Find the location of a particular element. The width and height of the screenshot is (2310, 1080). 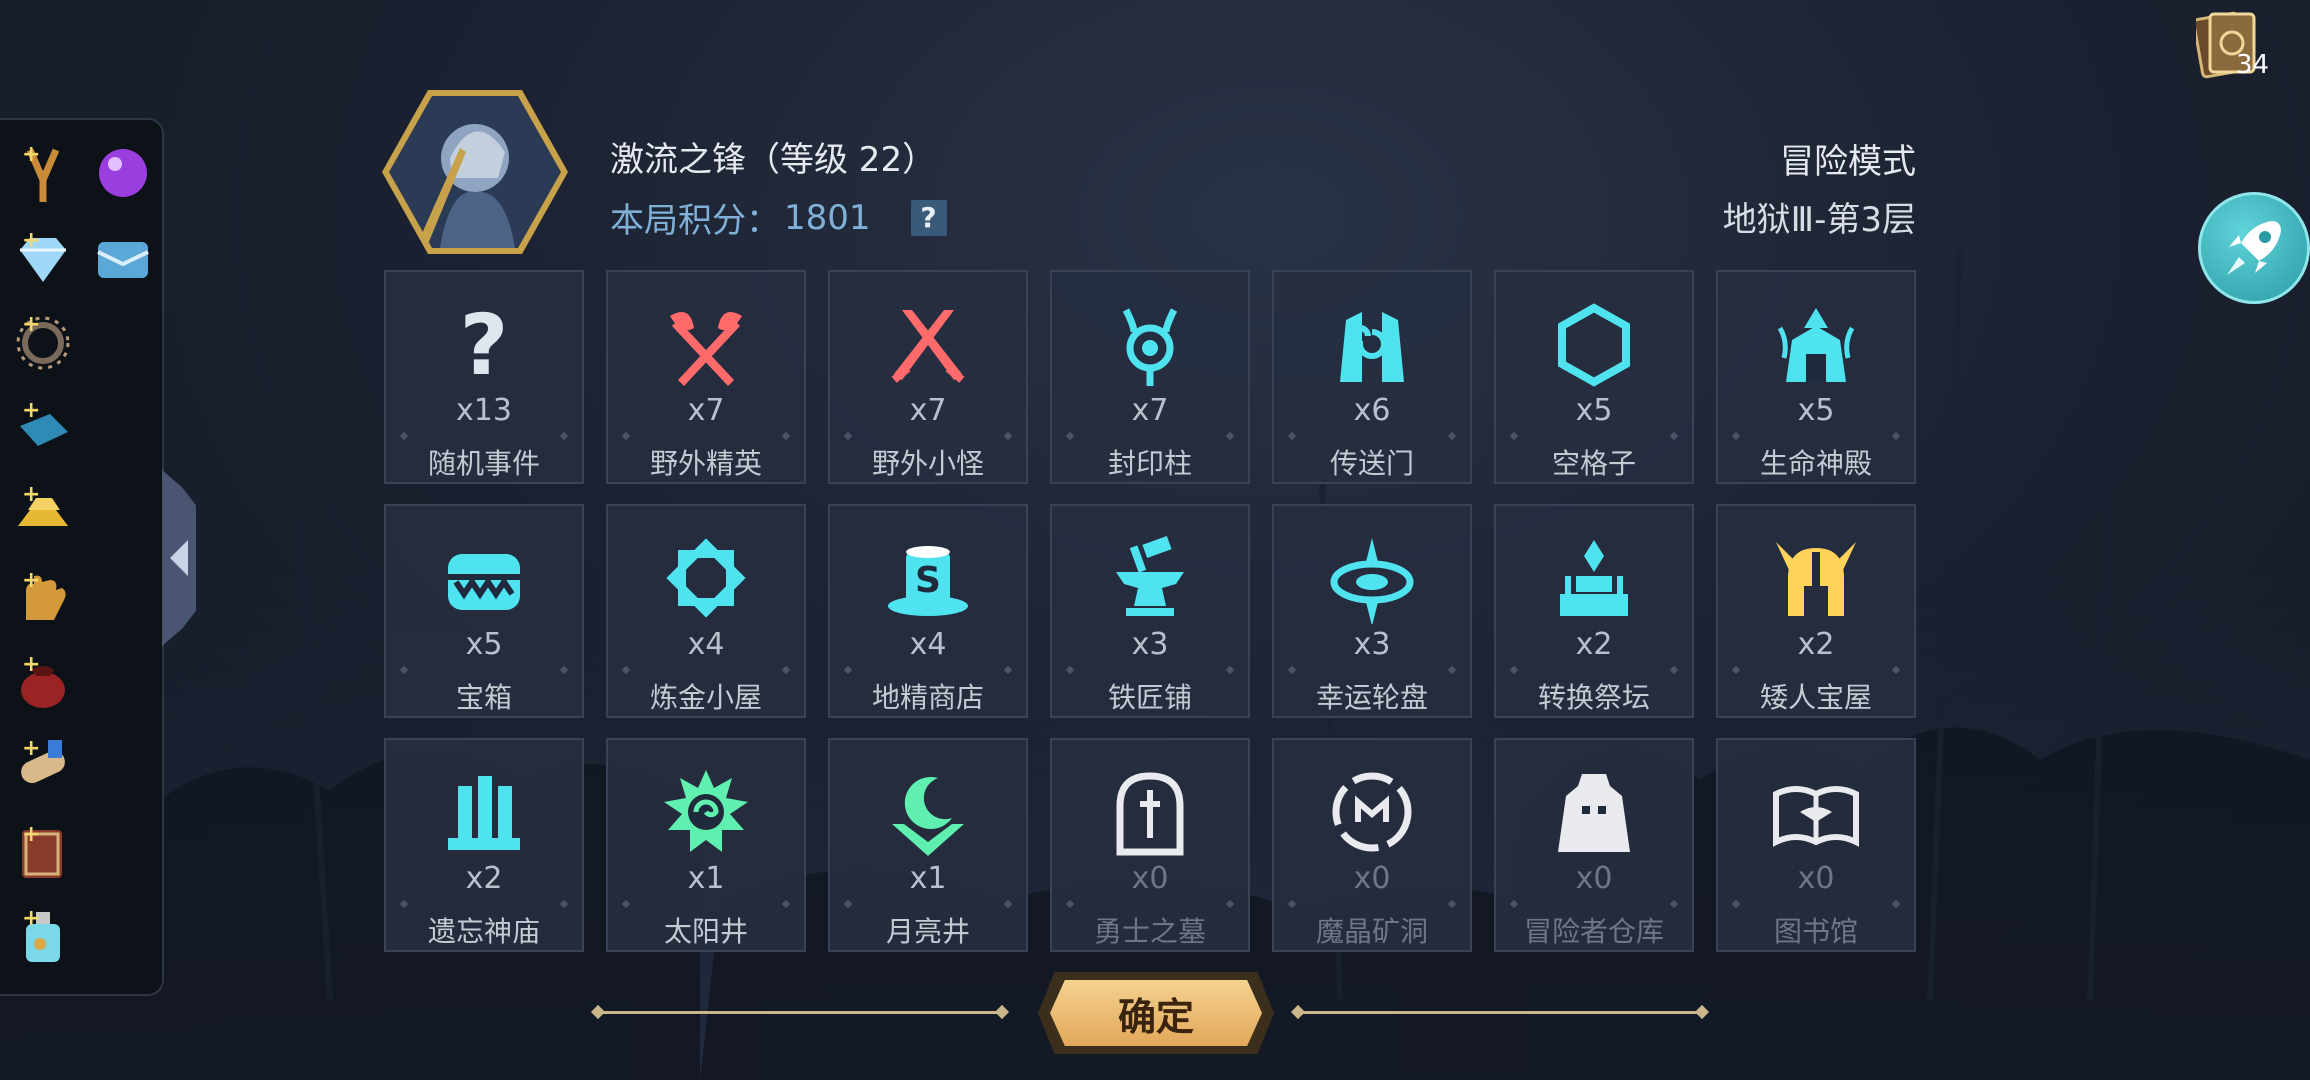

location-card: x1 太阳井 is located at coordinates (706, 845).